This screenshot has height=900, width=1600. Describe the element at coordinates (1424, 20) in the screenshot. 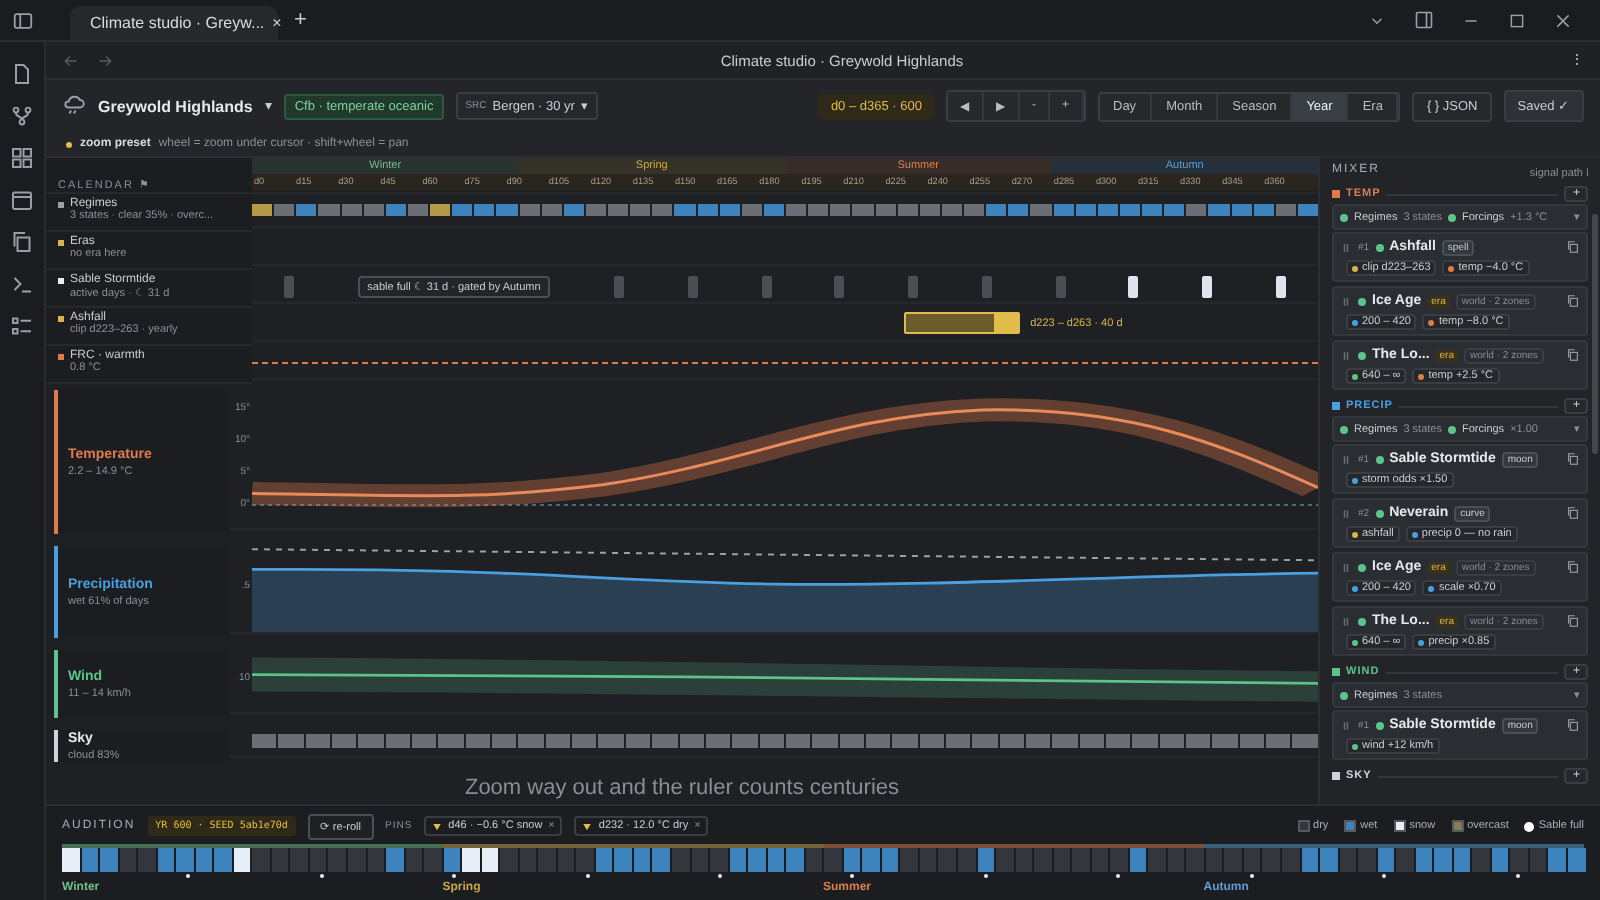

I see `split-layout-icon` at that location.